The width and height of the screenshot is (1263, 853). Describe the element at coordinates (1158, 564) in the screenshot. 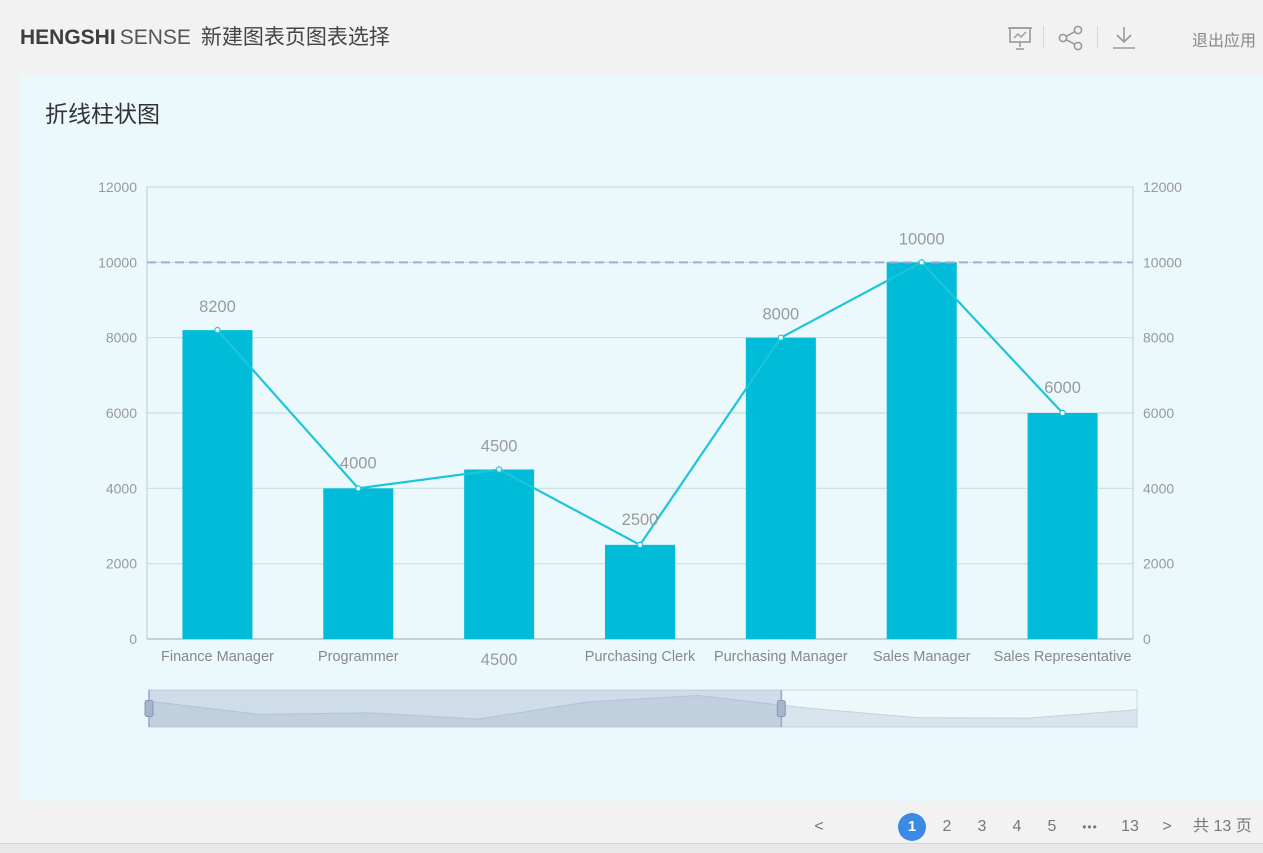

I see `y-right-tick-label: 2000` at that location.